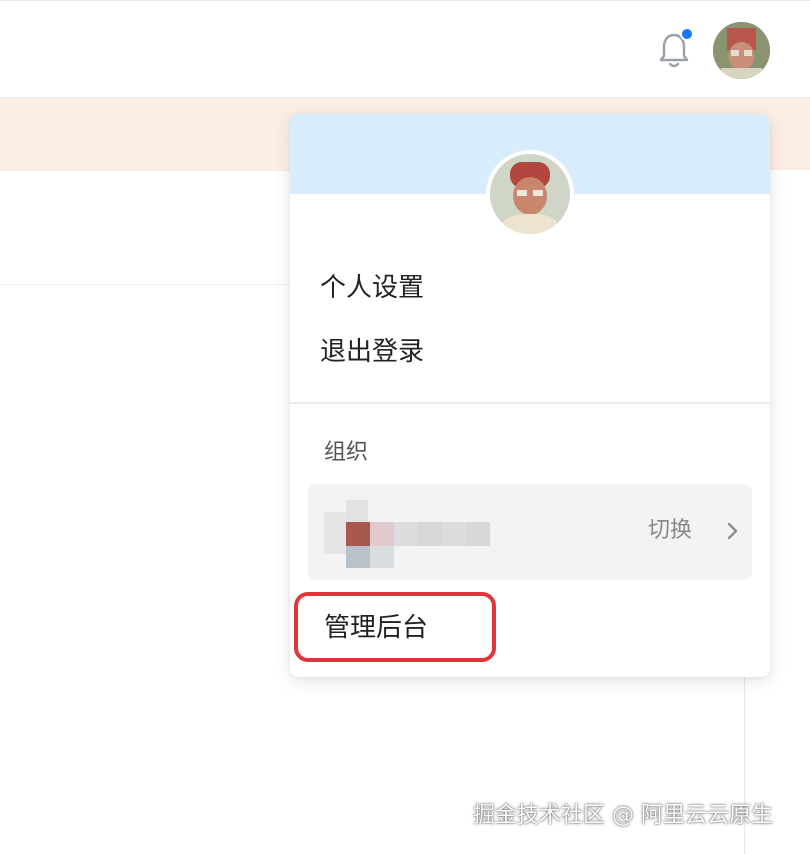 Image resolution: width=810 pixels, height=854 pixels. What do you see at coordinates (530, 532) in the screenshot?
I see `organization-card: 切换` at bounding box center [530, 532].